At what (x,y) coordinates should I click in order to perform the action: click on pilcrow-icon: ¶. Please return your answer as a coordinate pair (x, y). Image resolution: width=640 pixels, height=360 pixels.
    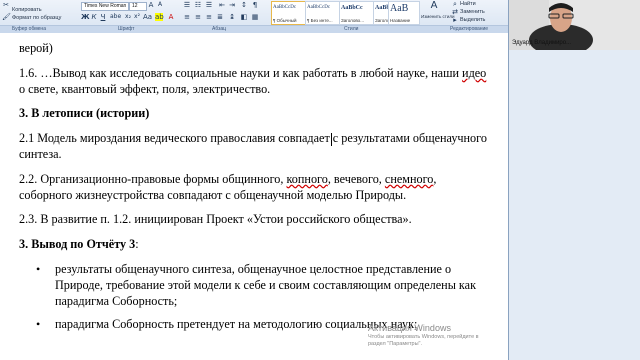
    Looking at the image, I should click on (255, 5).